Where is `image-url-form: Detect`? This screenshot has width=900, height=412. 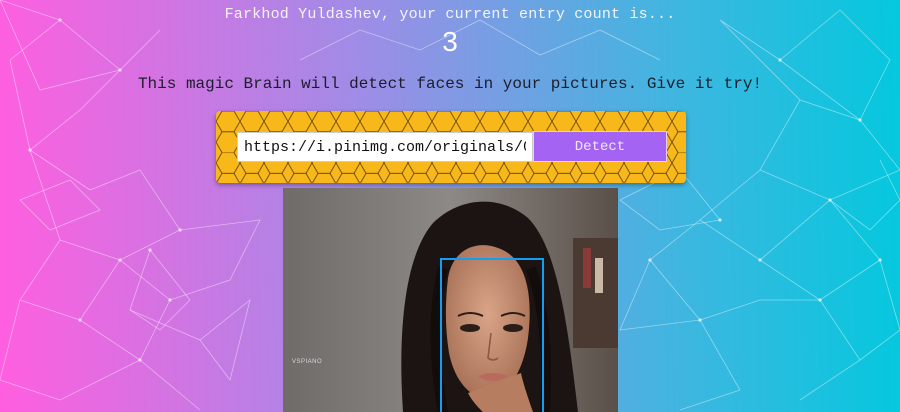
image-url-form: Detect is located at coordinates (451, 147).